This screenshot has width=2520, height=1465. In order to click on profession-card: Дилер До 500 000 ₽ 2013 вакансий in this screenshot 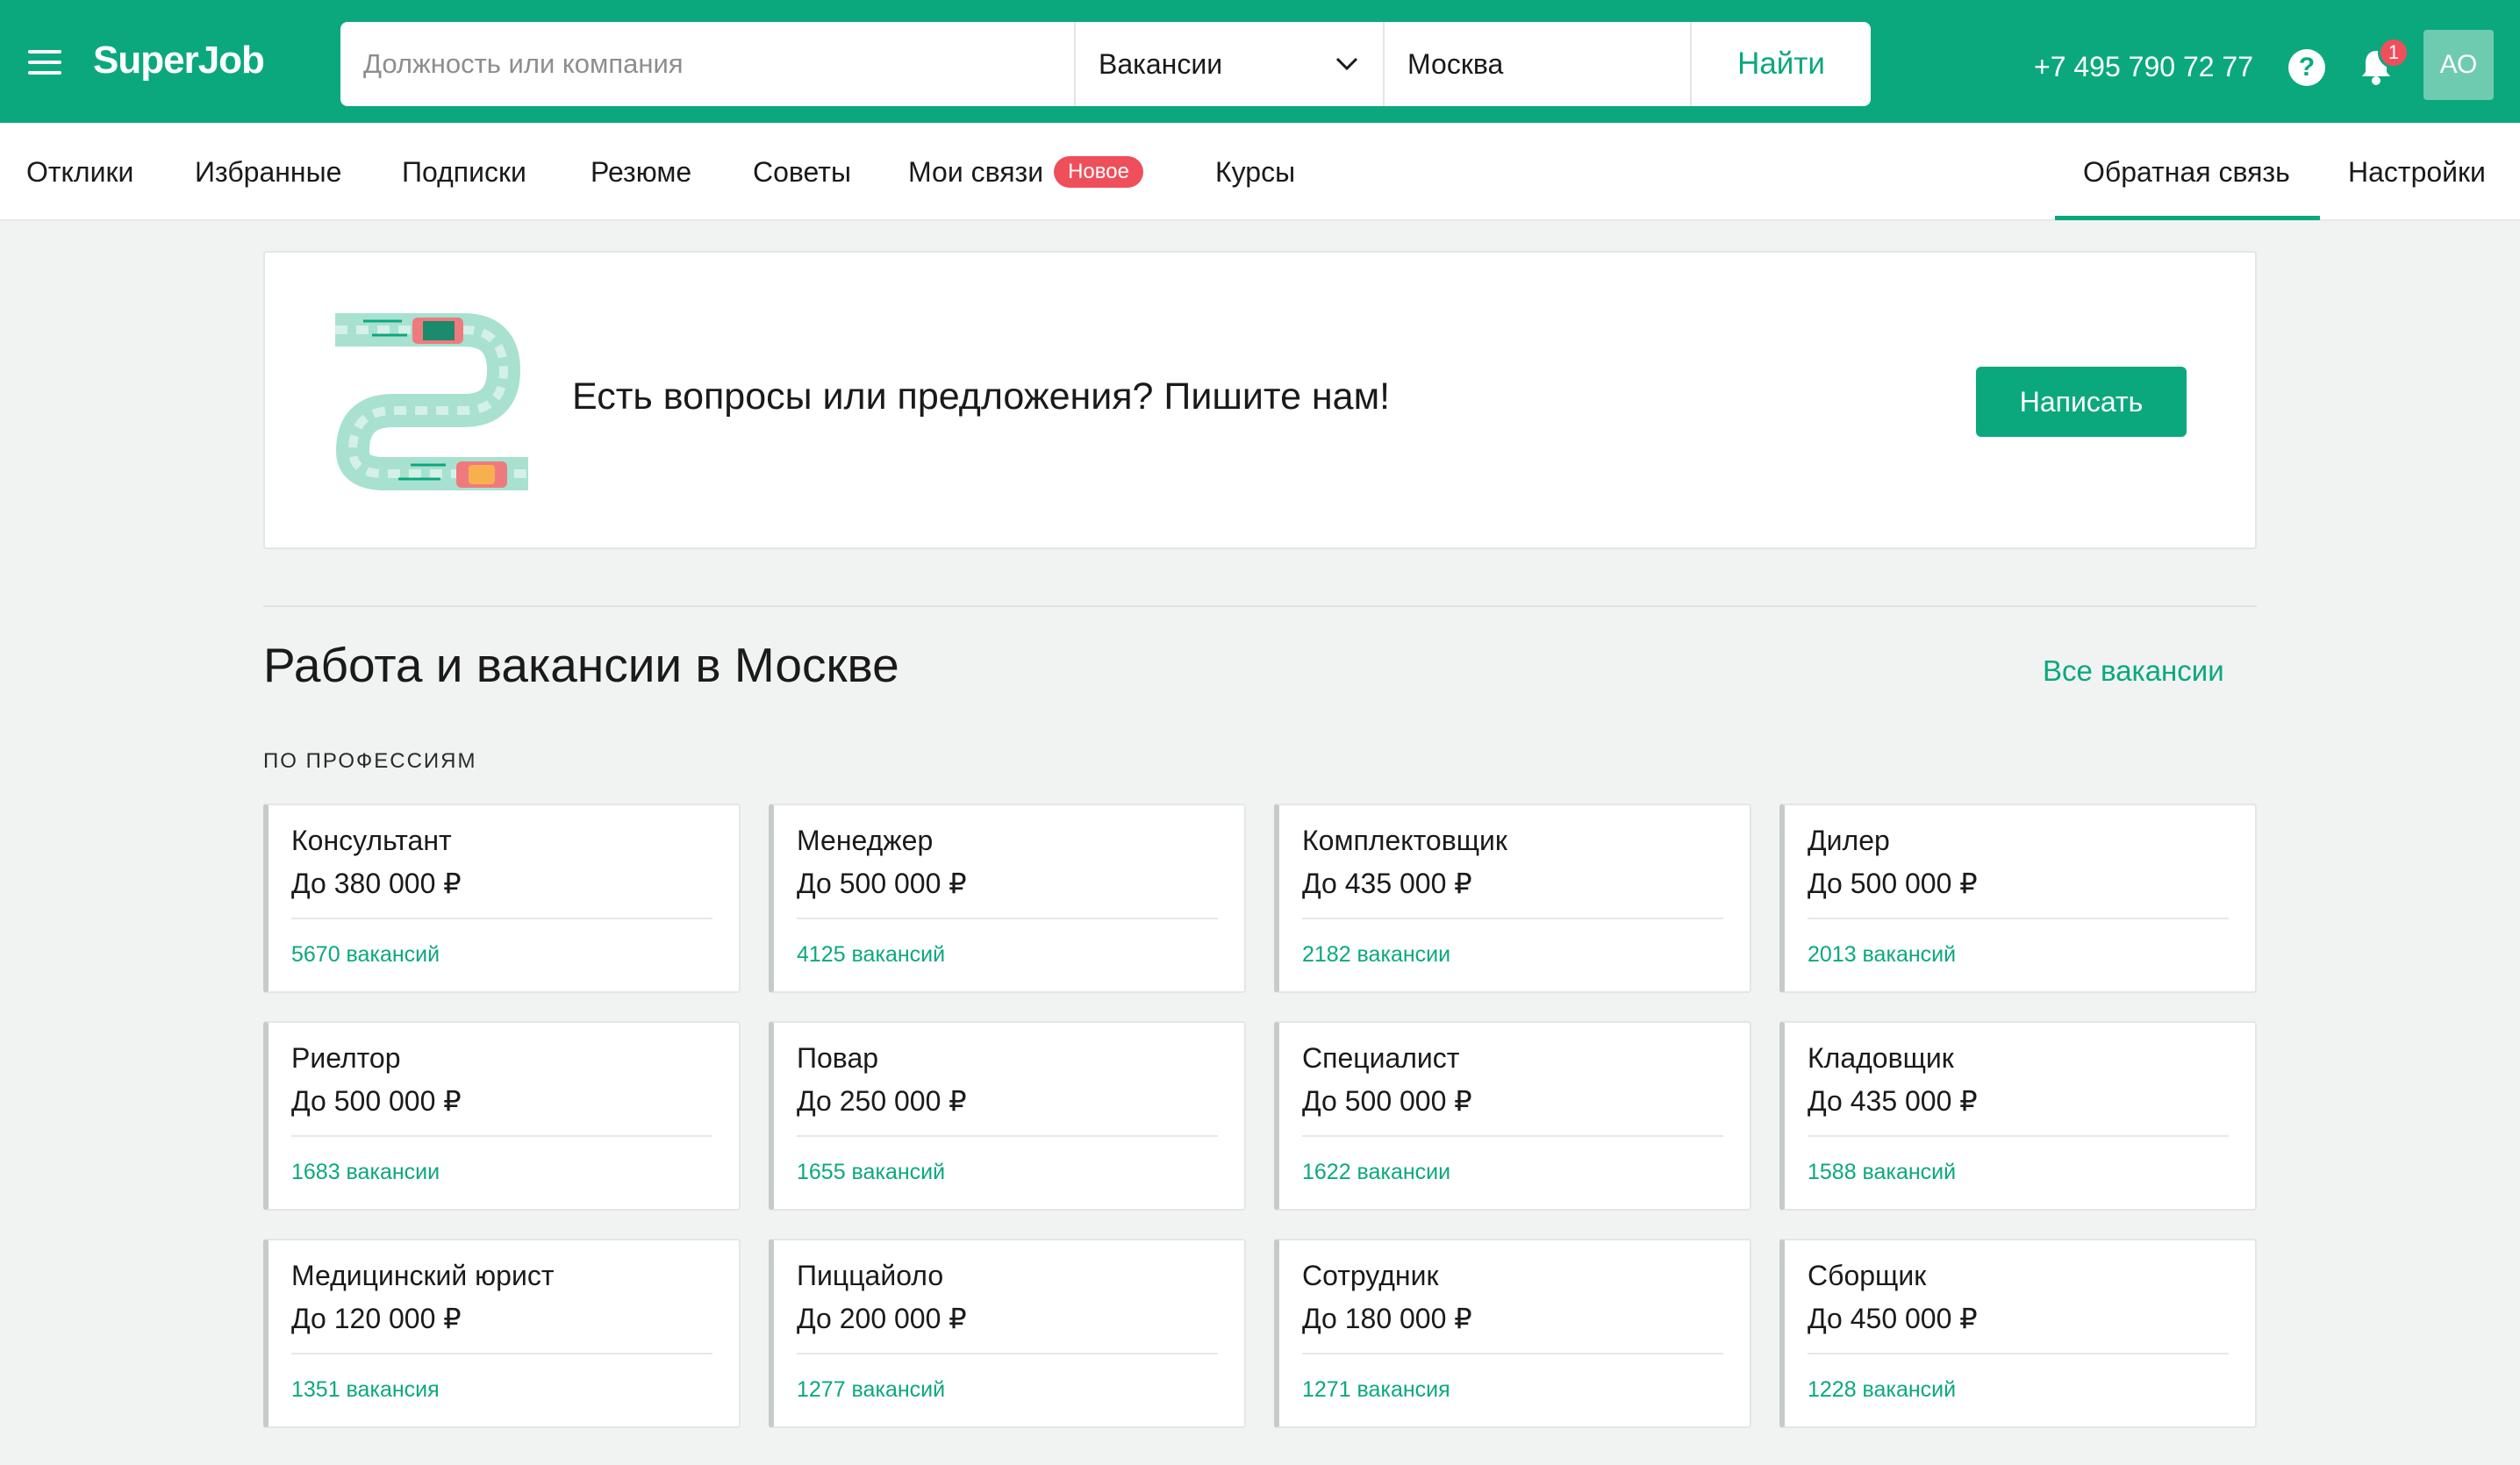, I will do `click(2018, 898)`.